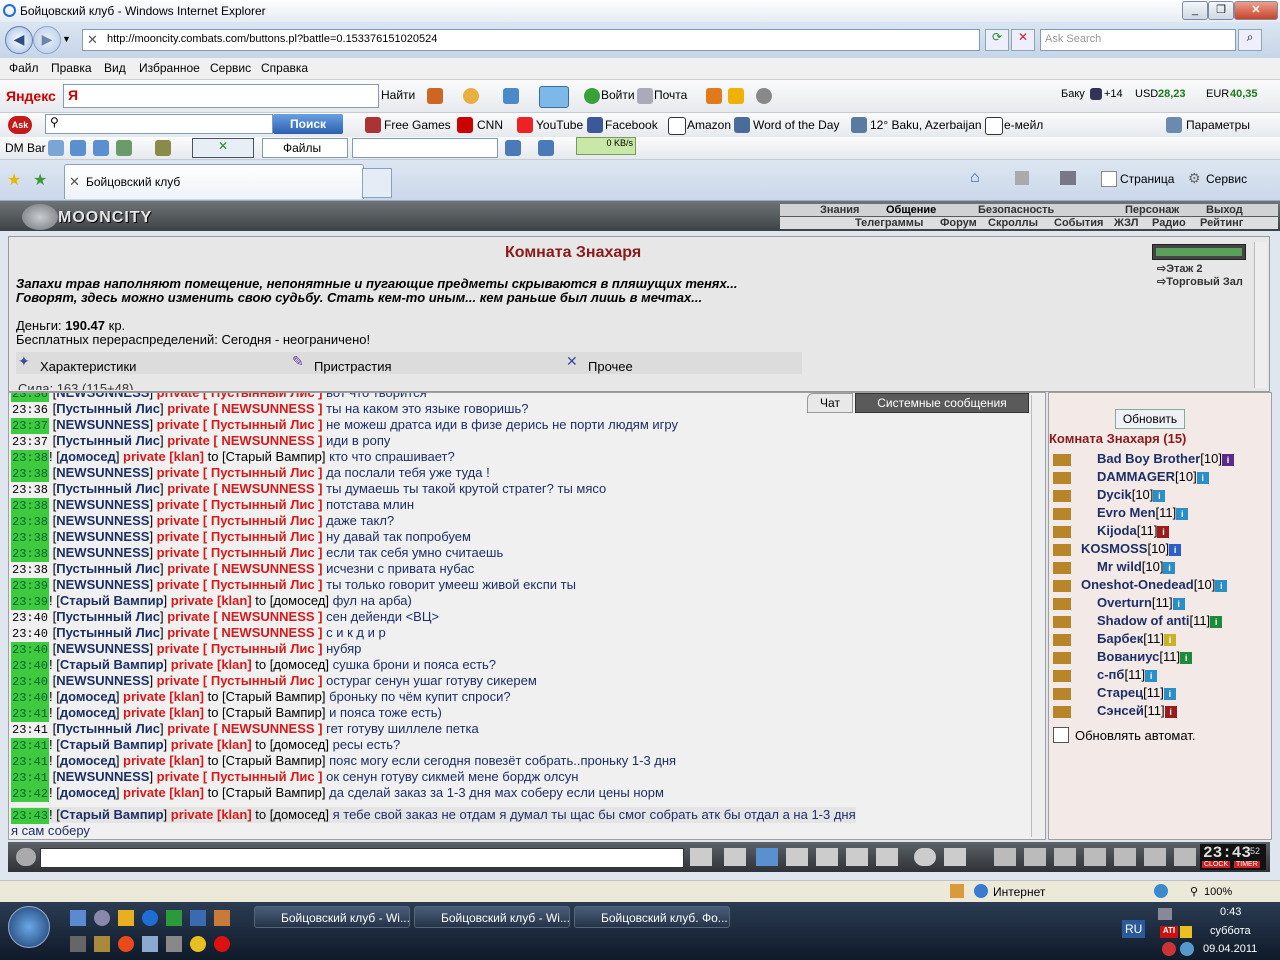 The width and height of the screenshot is (1280, 960). I want to click on nav-forum: Форум, so click(958, 223).